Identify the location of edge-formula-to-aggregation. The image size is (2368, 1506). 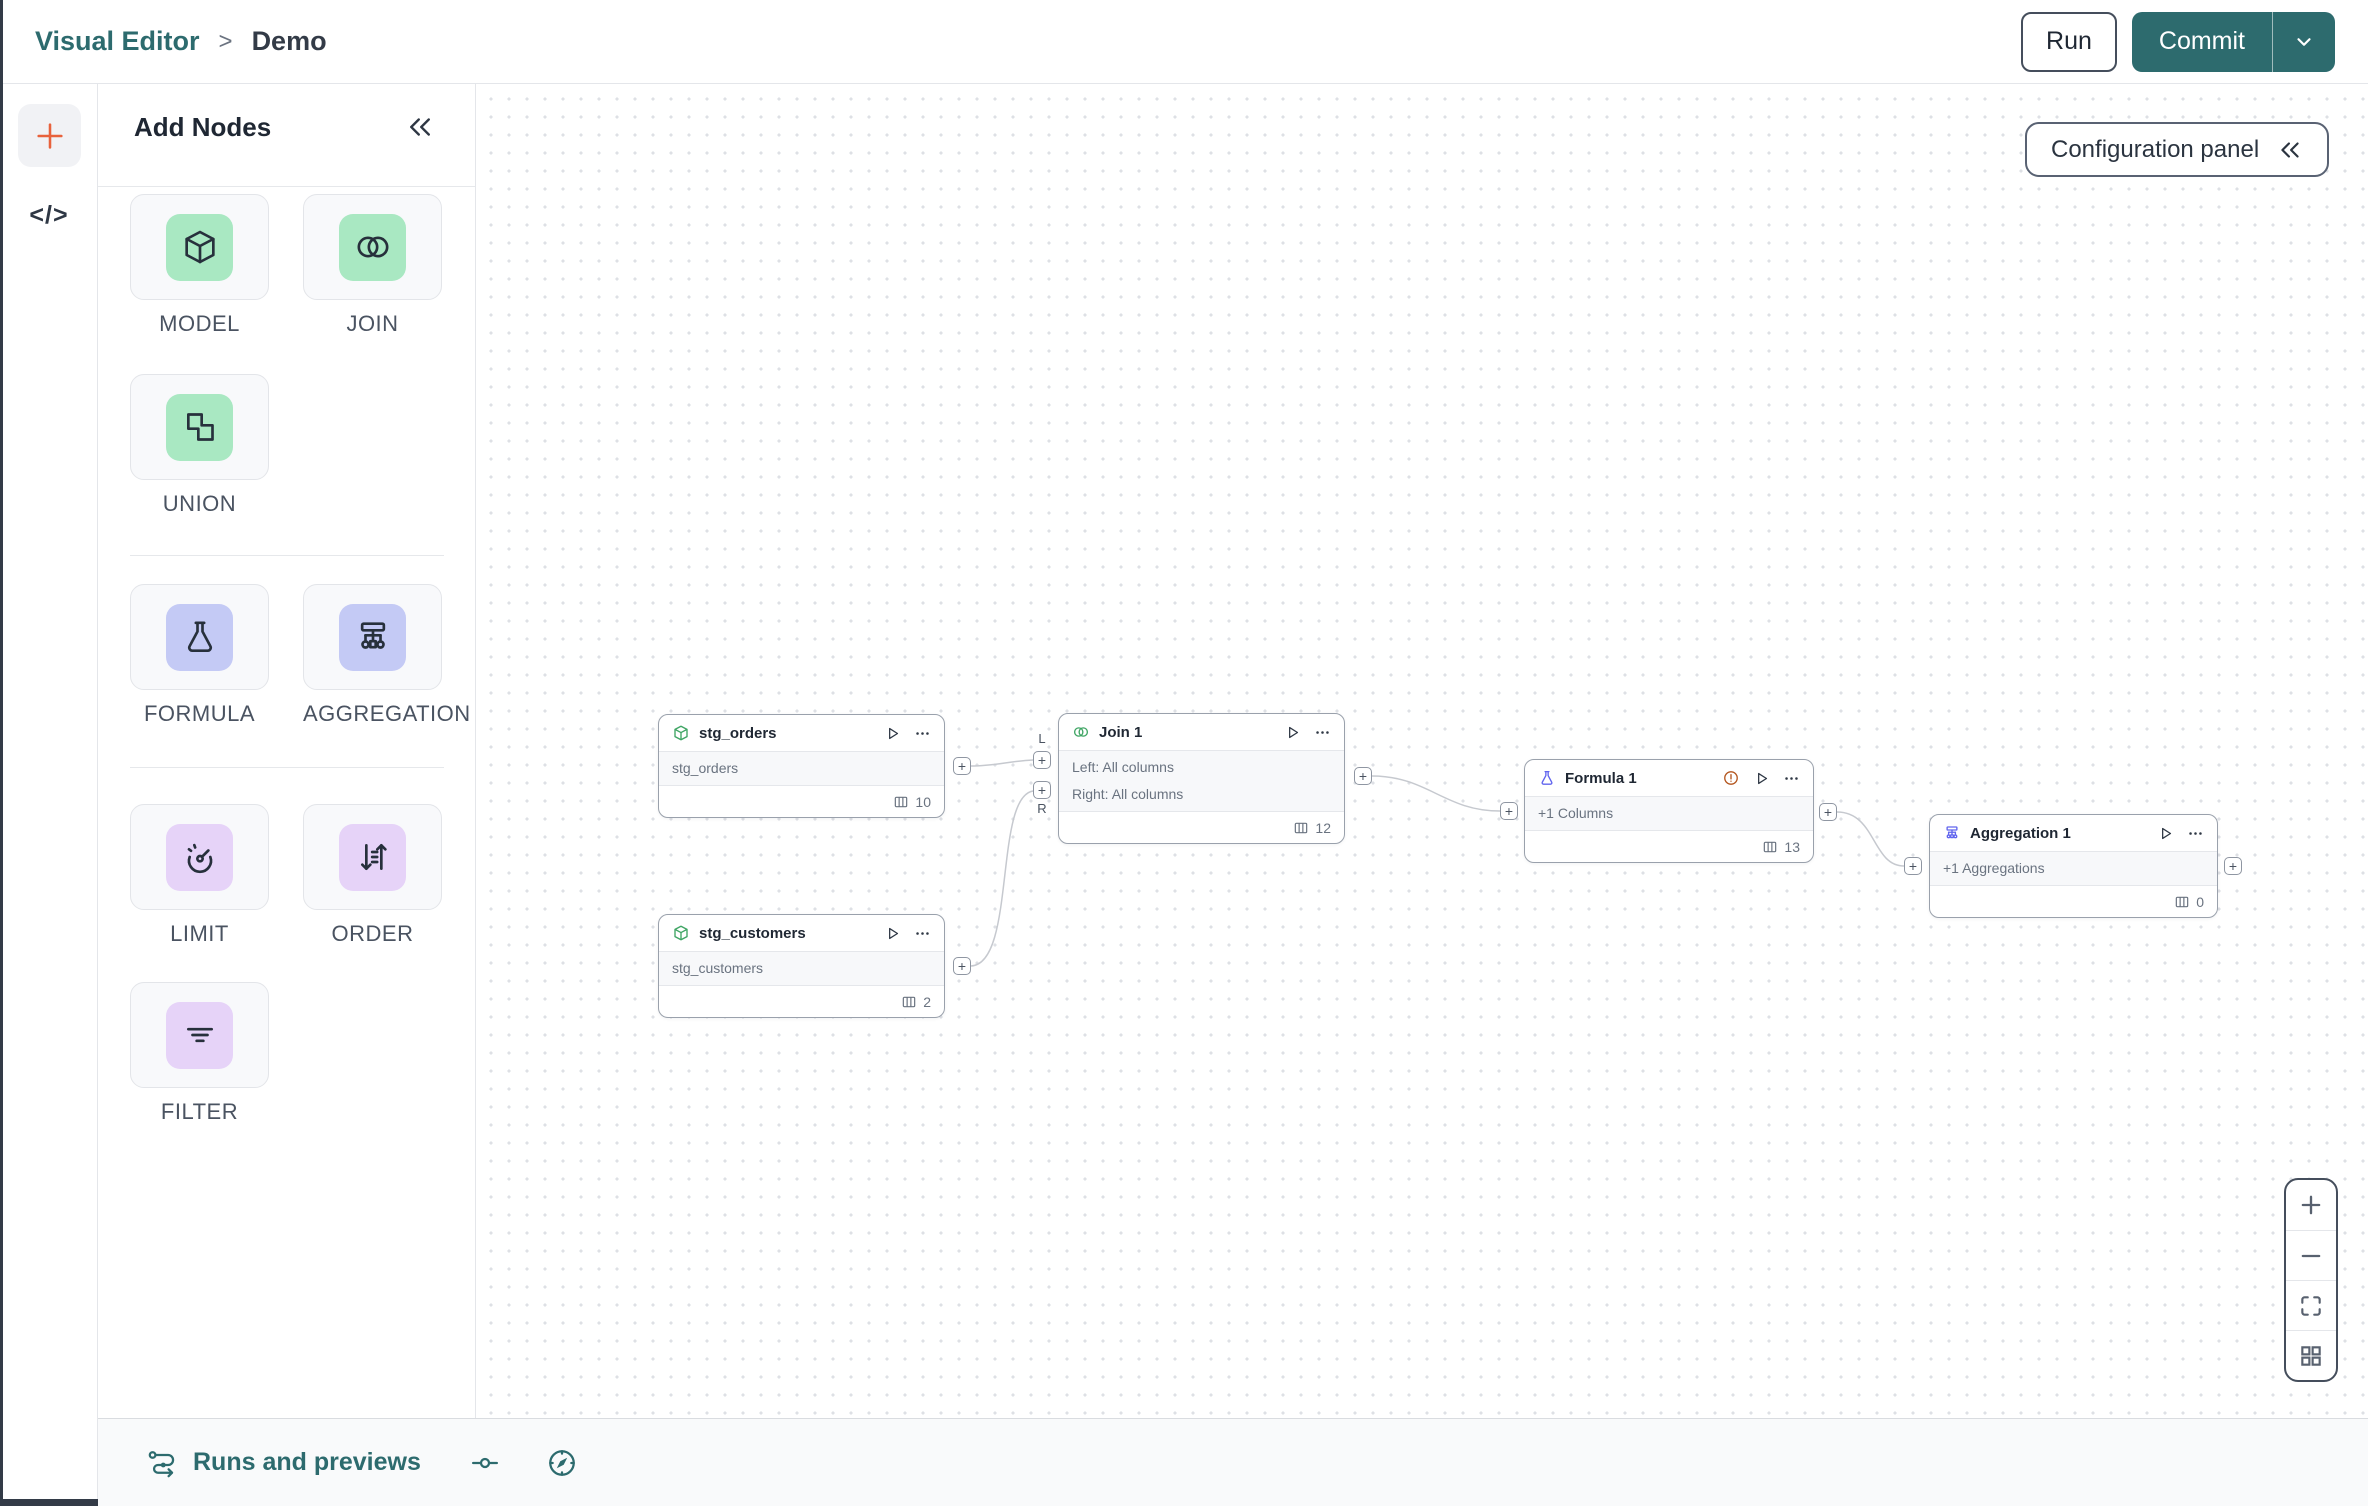
(1870, 839).